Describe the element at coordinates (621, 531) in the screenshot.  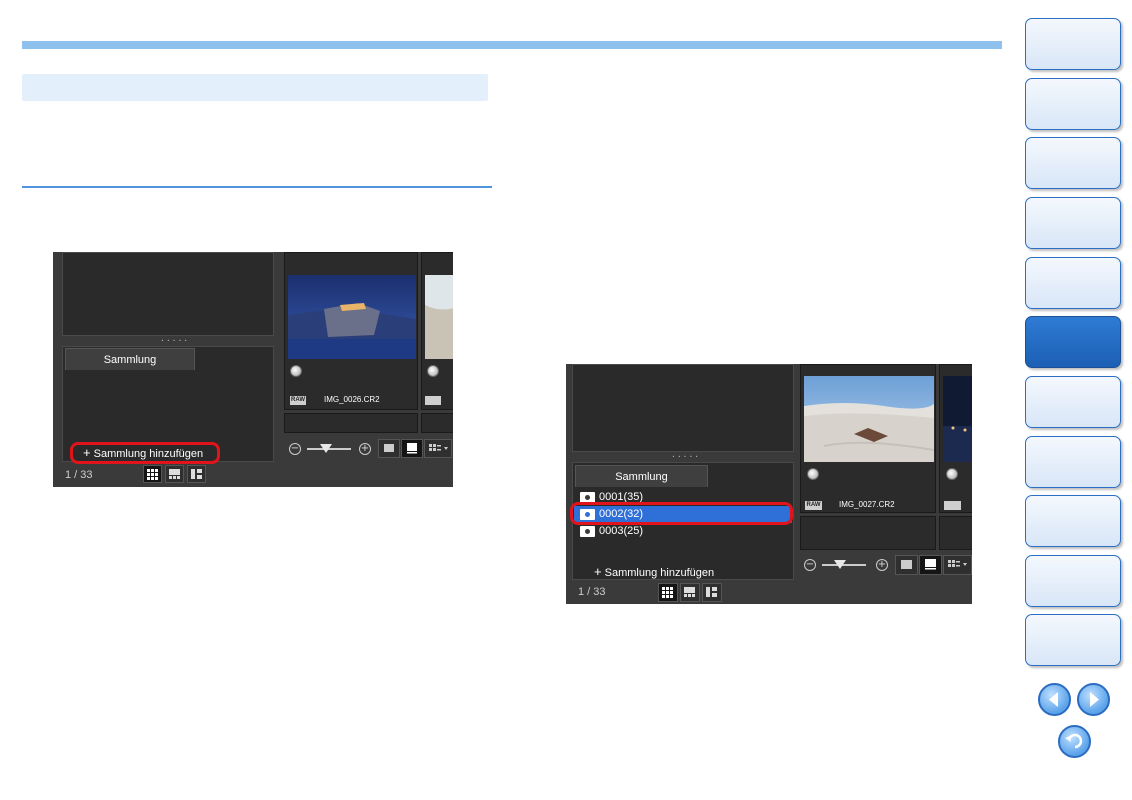
I see `collection-label: 0003(25)` at that location.